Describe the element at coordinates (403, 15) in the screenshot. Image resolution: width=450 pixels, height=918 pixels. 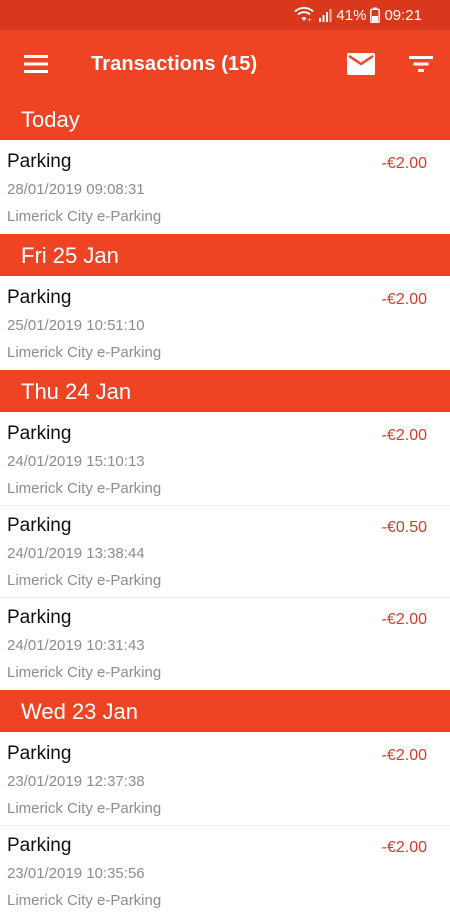
I see `clock: 09:21` at that location.